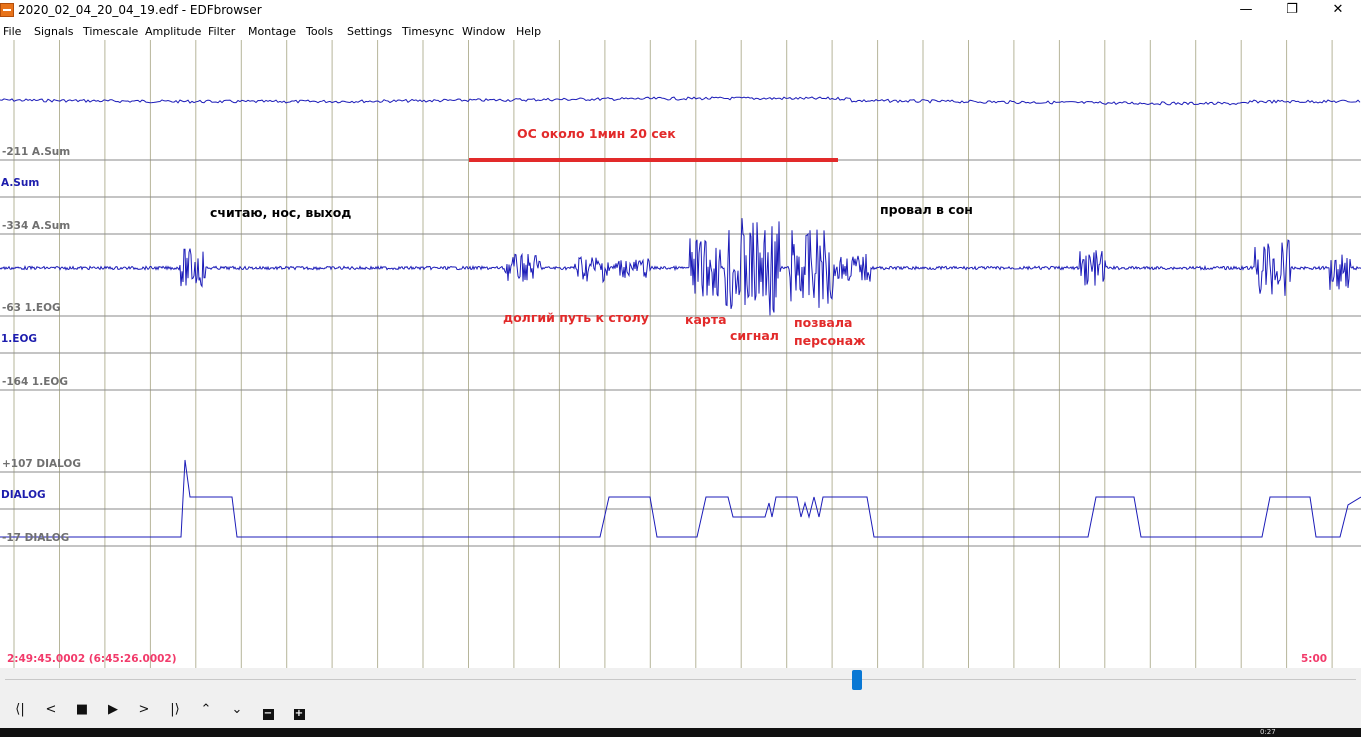 Image resolution: width=1361 pixels, height=737 pixels. I want to click on asum-upper-label: -211 A.Sum, so click(36, 152).